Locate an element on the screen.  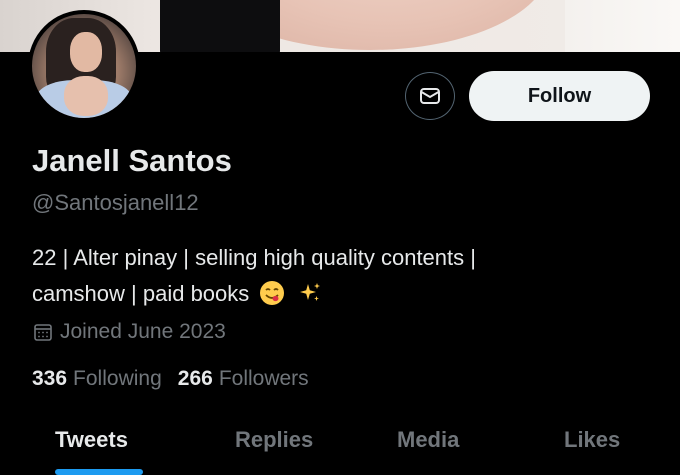
profile-name: Janell Santos is located at coordinates (132, 160).